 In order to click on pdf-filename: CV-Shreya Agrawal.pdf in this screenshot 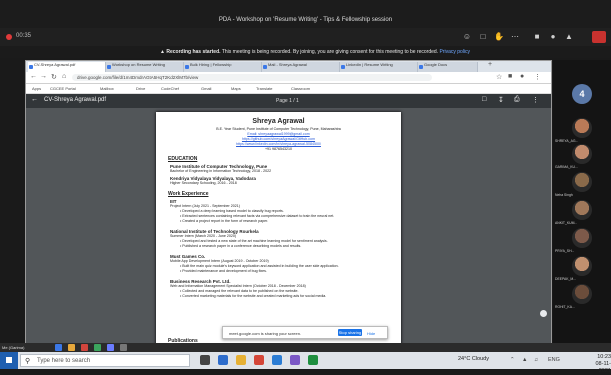, I will do `click(75, 100)`.